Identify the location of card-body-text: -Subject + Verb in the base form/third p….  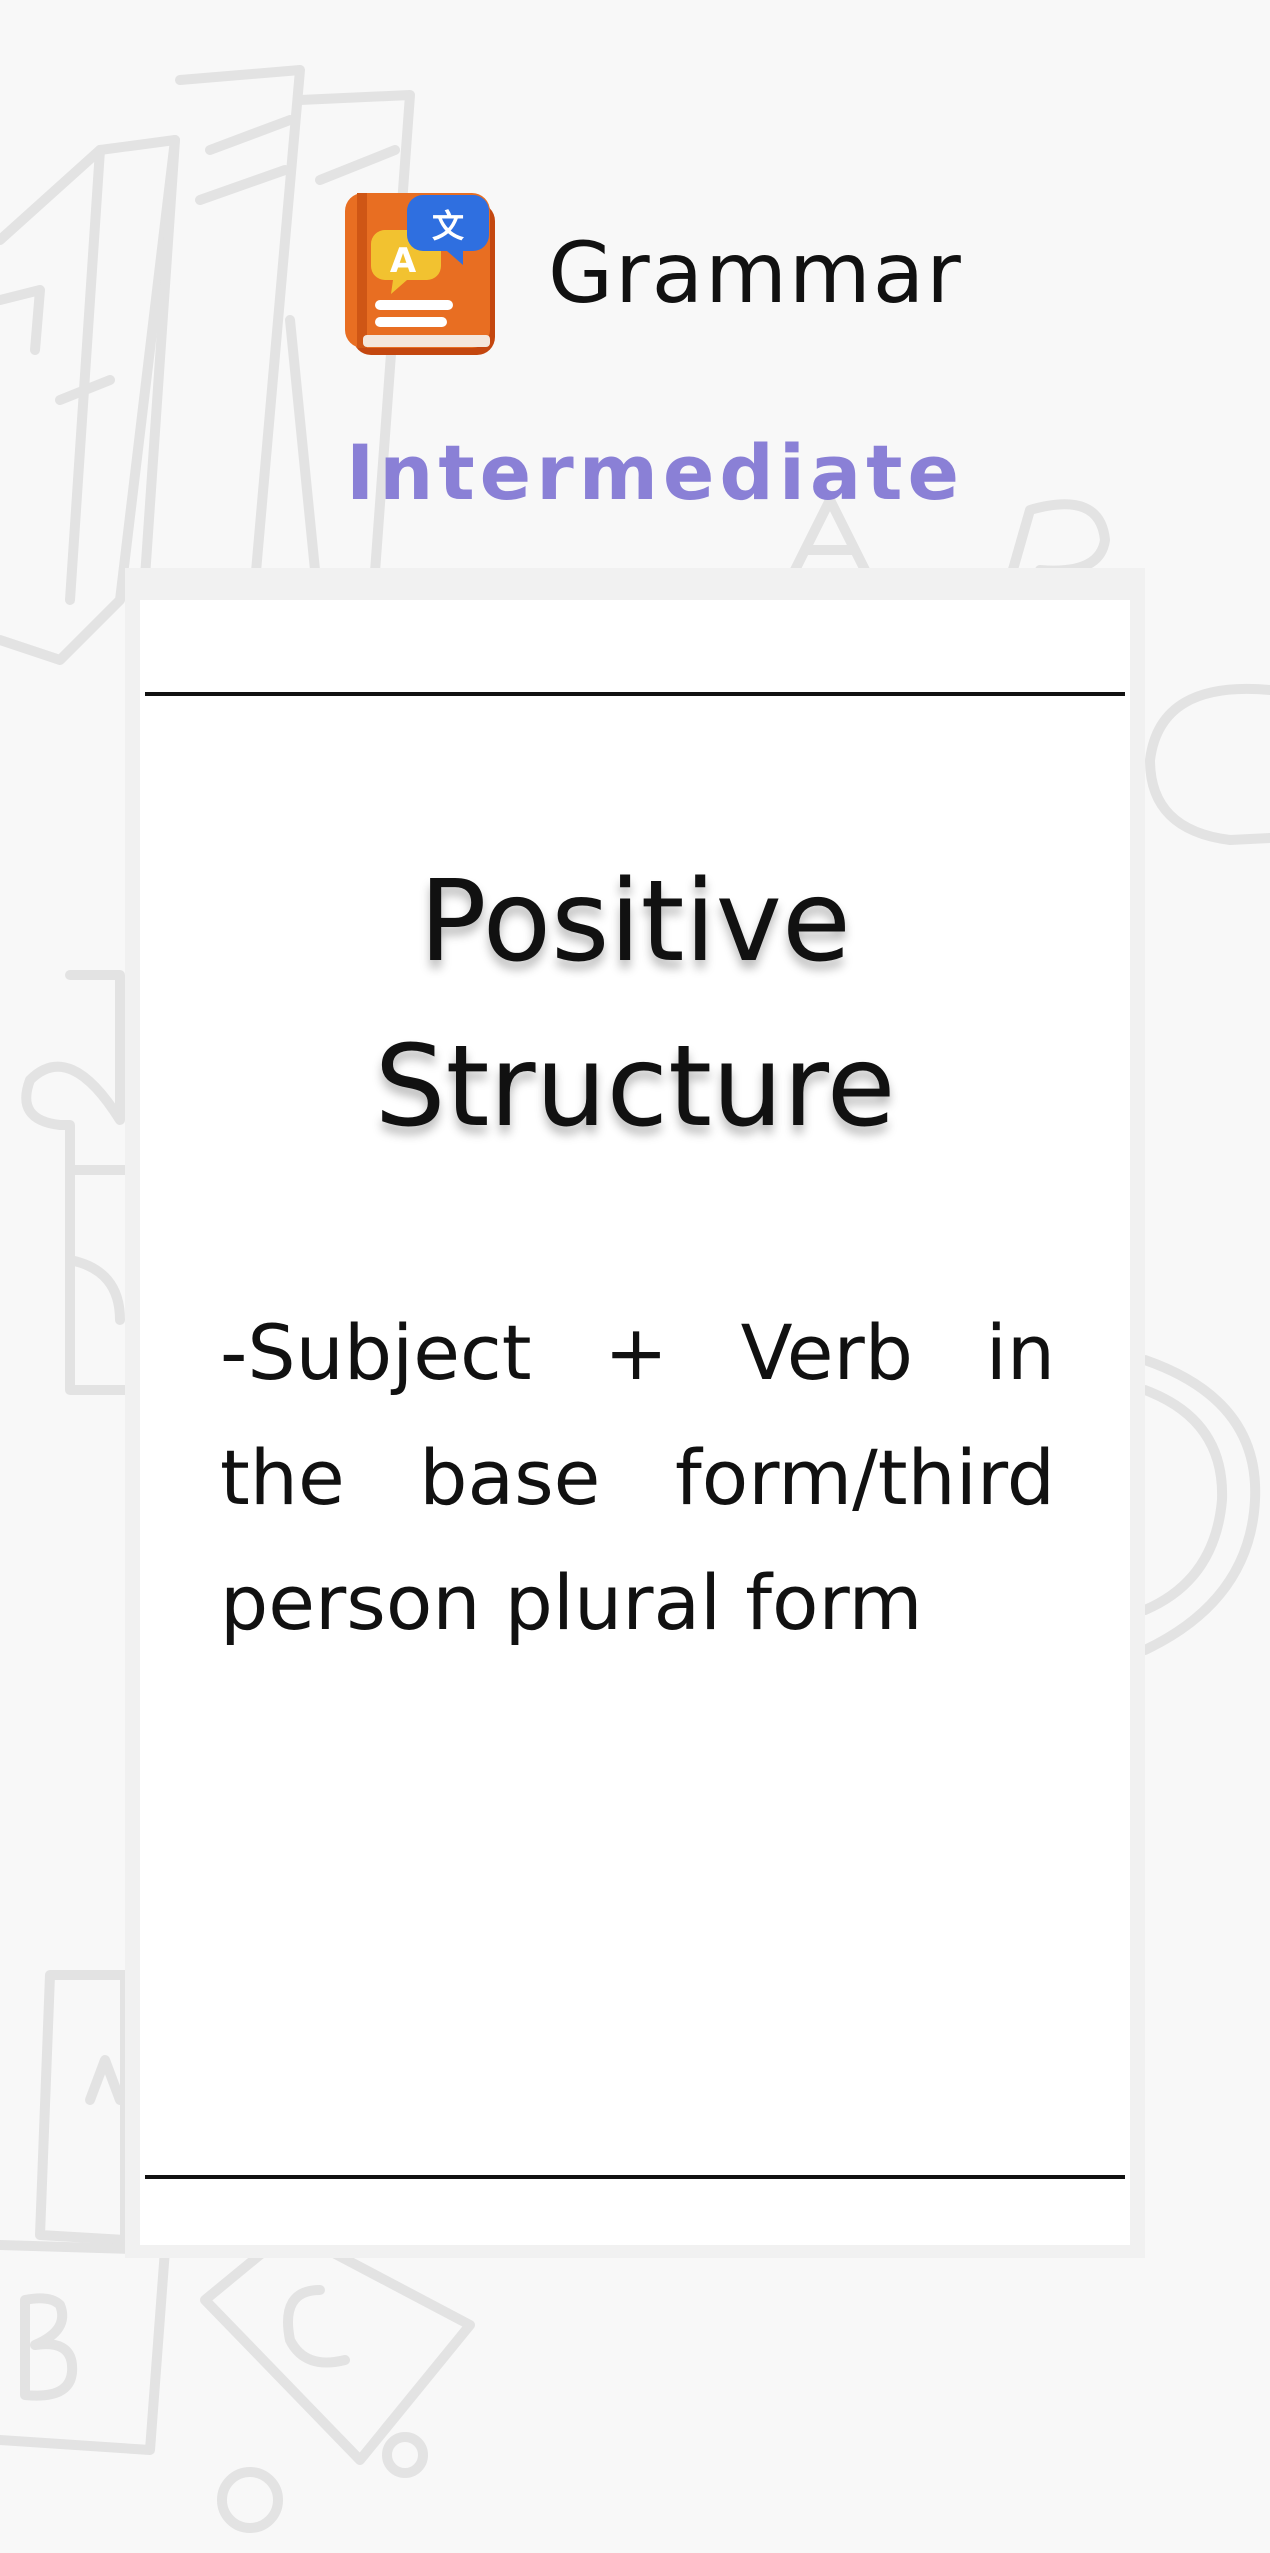
(637, 1477).